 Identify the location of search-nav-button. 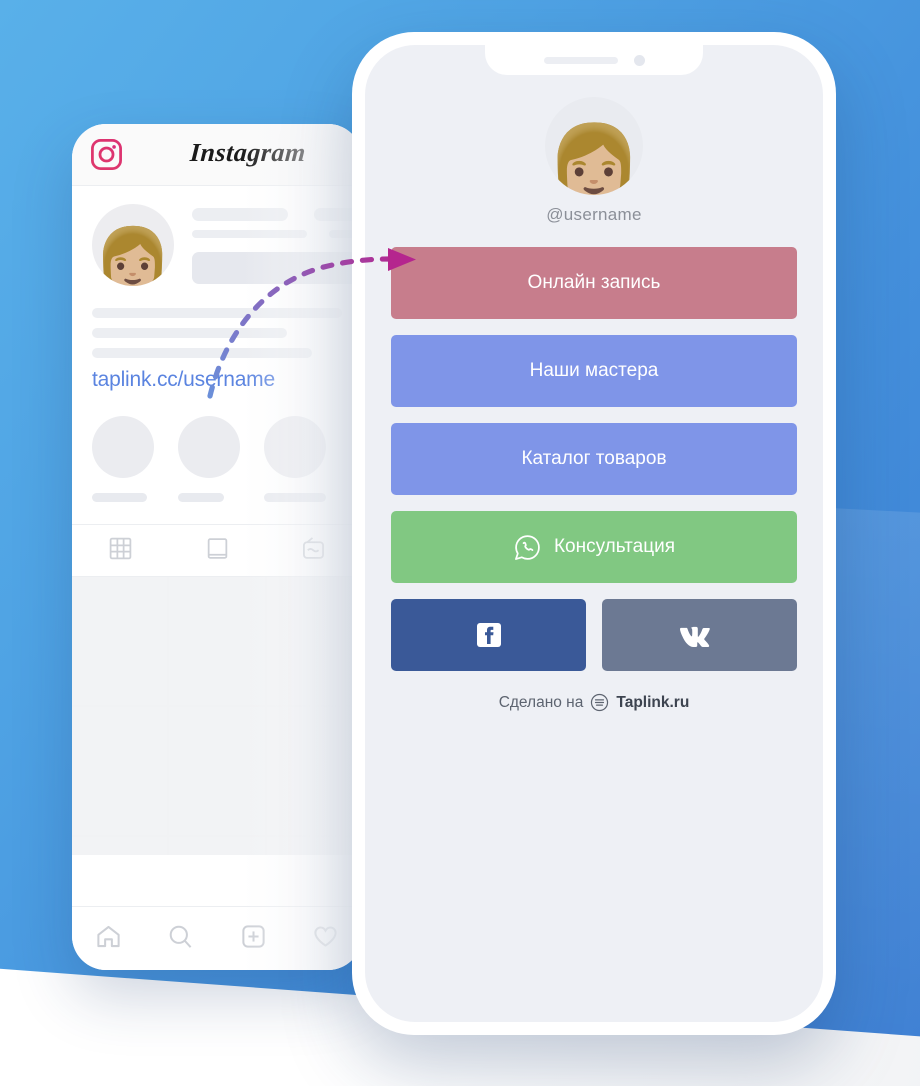
(181, 939).